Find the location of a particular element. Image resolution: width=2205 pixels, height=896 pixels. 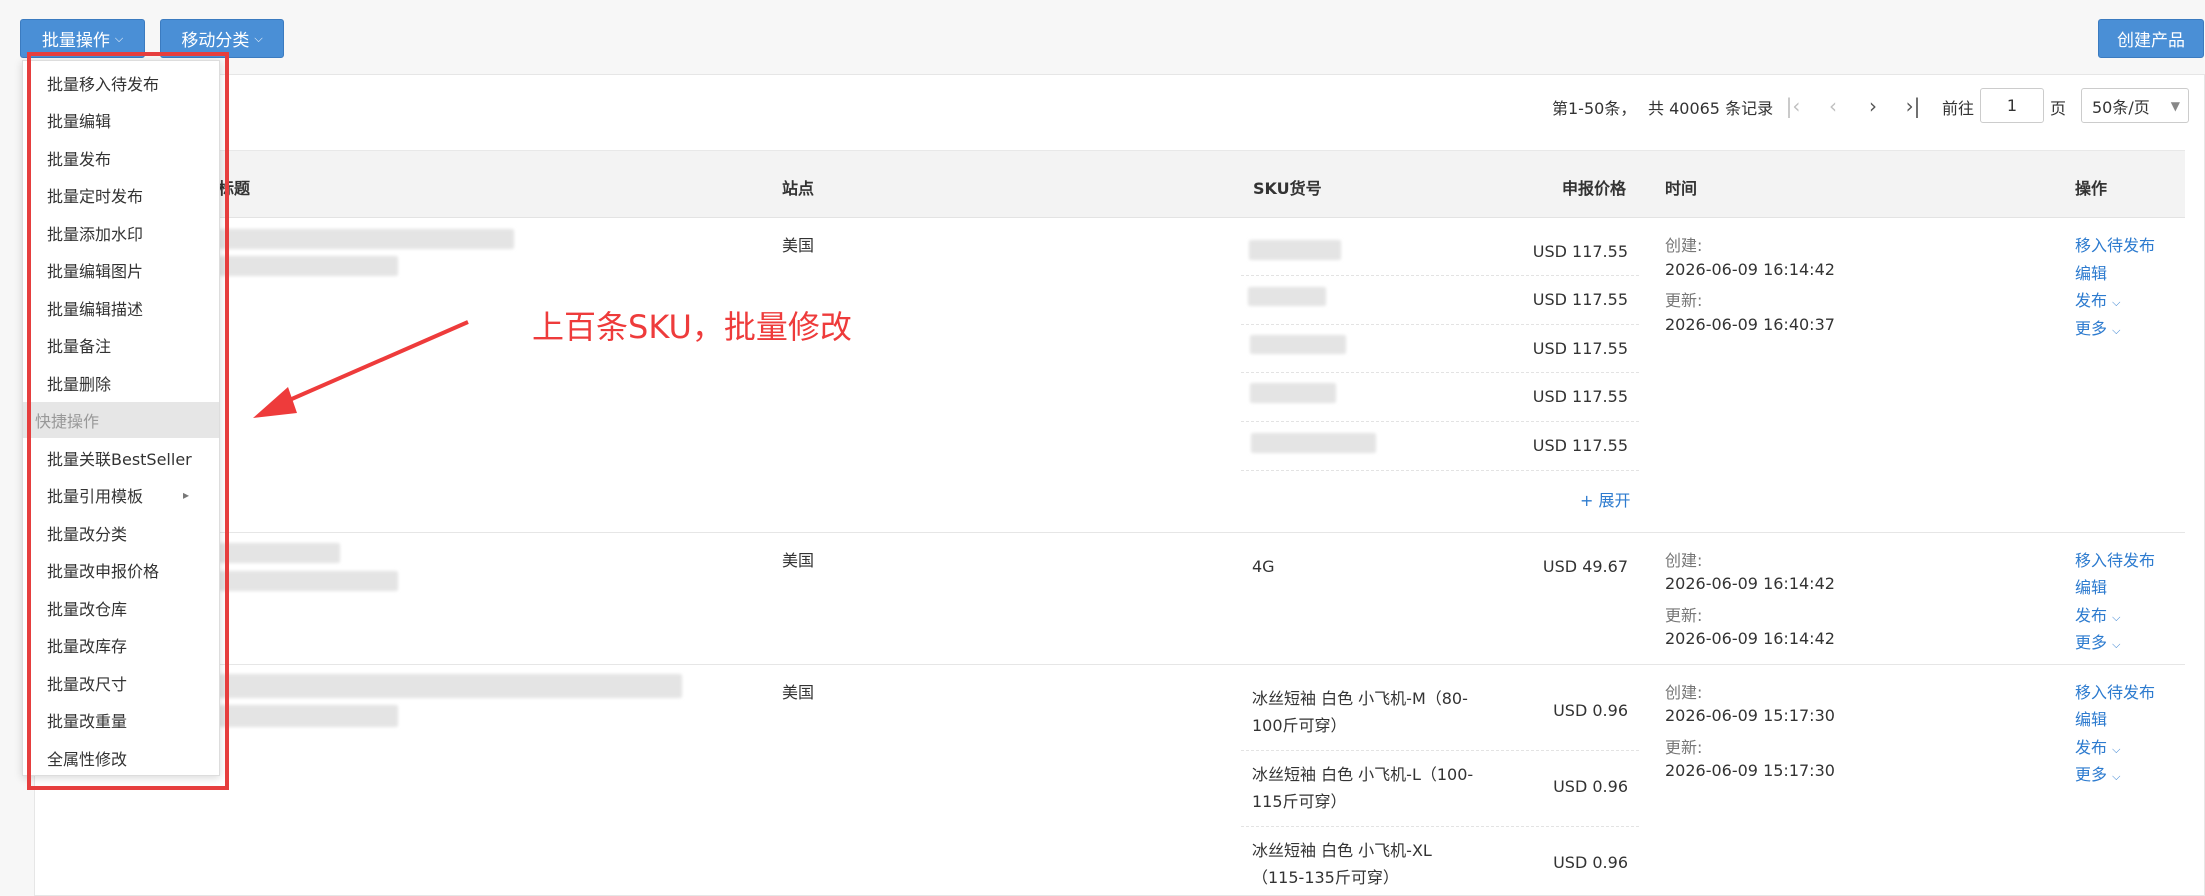

header-actions: 操作 is located at coordinates (2091, 188).